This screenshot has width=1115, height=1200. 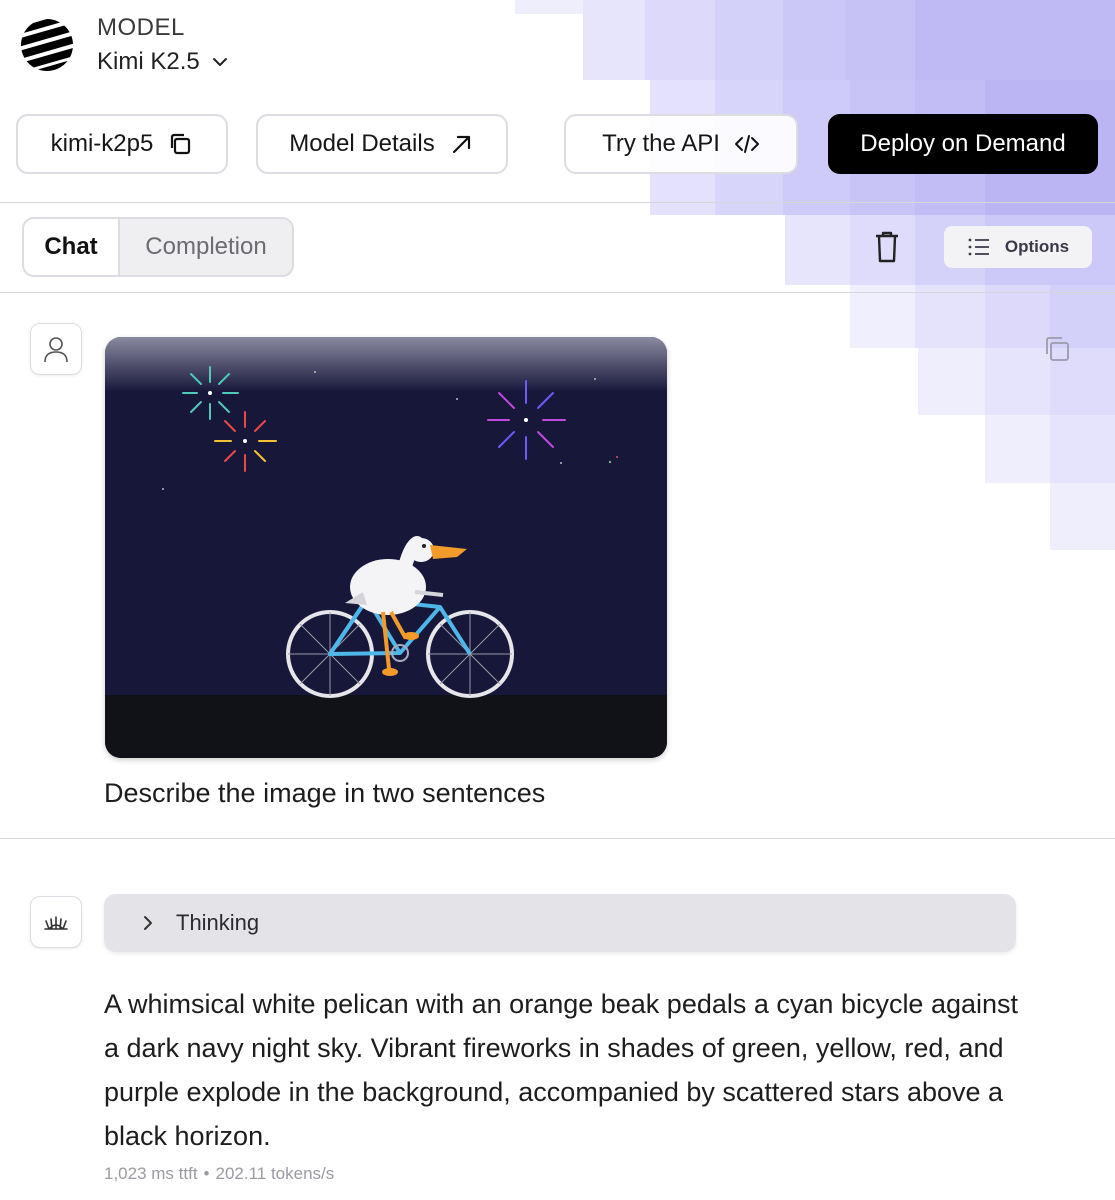 What do you see at coordinates (148, 923) in the screenshot?
I see `chevron-right-icon` at bounding box center [148, 923].